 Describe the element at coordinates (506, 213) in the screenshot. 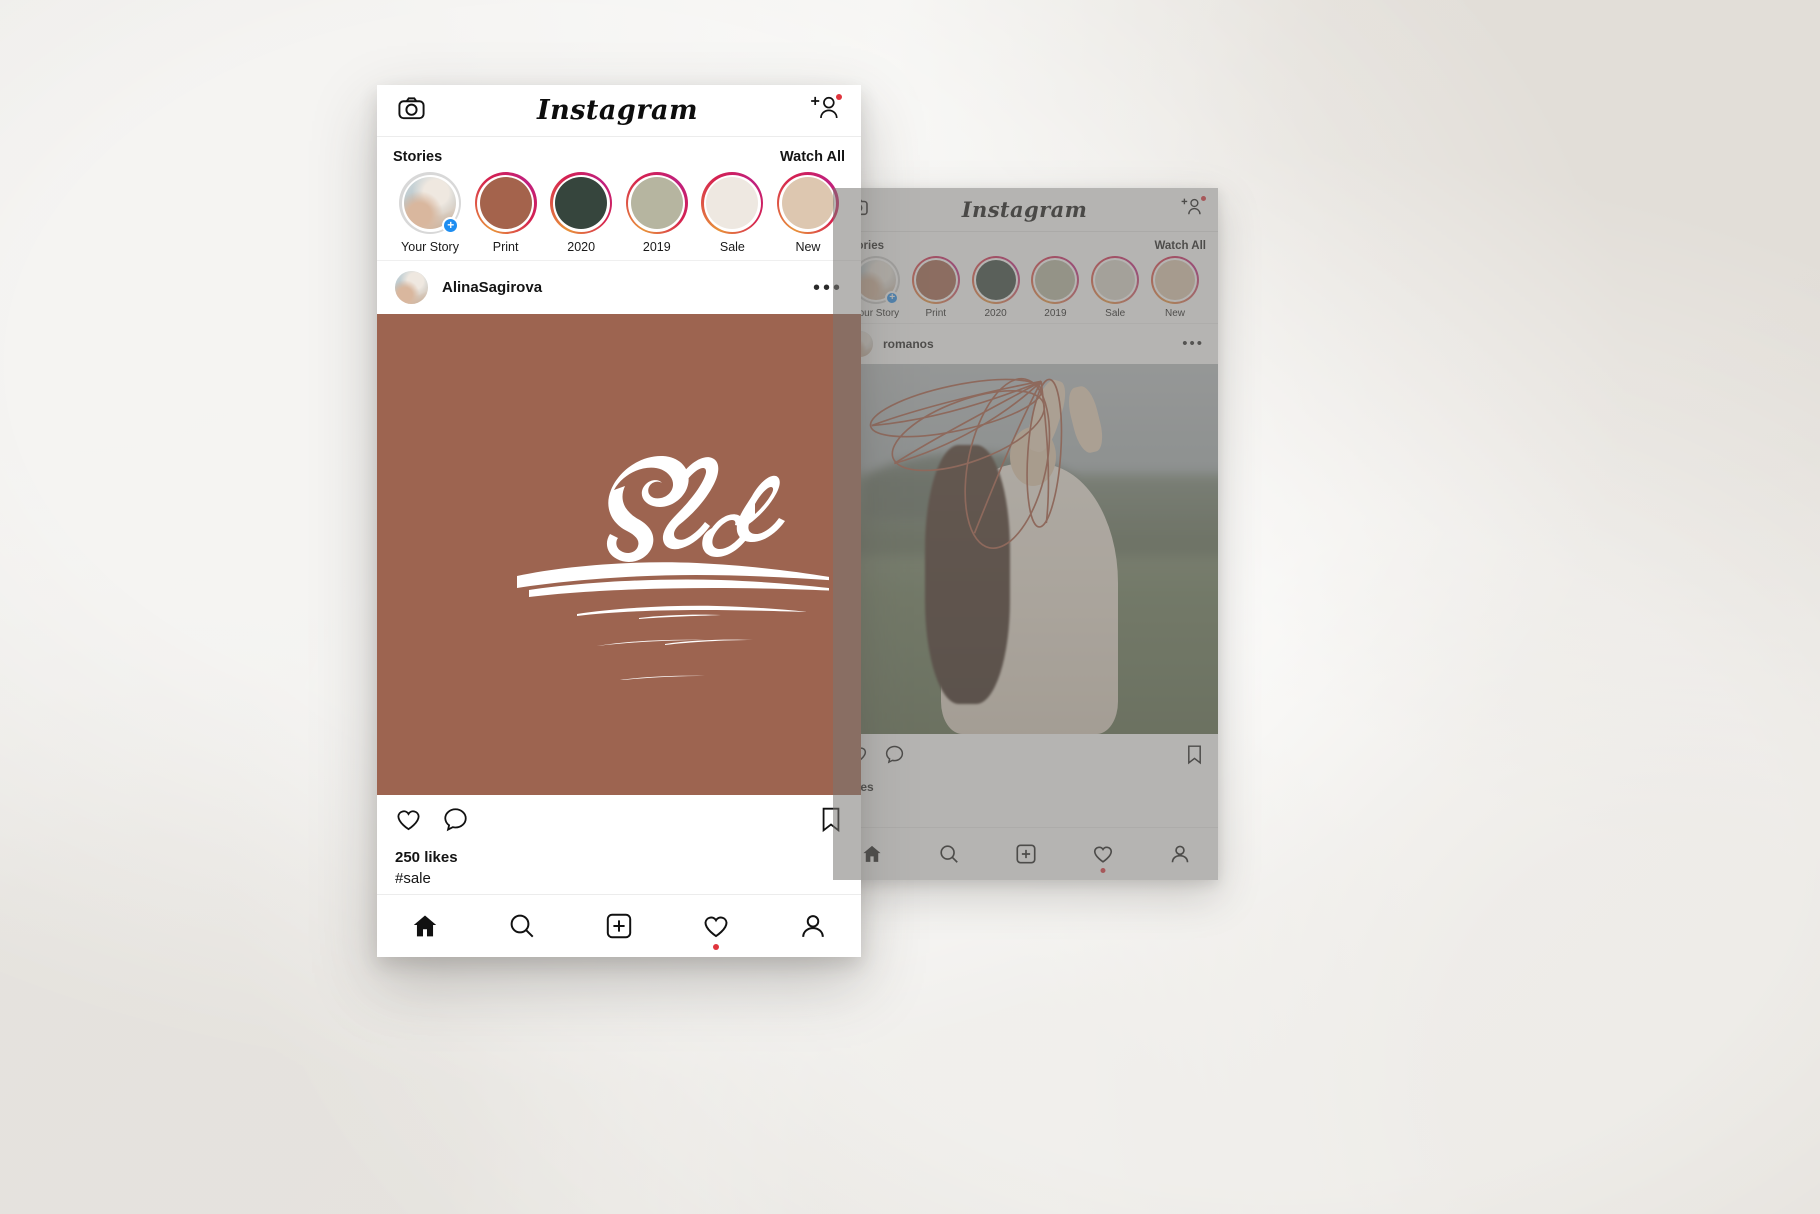

I see `front-story-print: Print` at that location.